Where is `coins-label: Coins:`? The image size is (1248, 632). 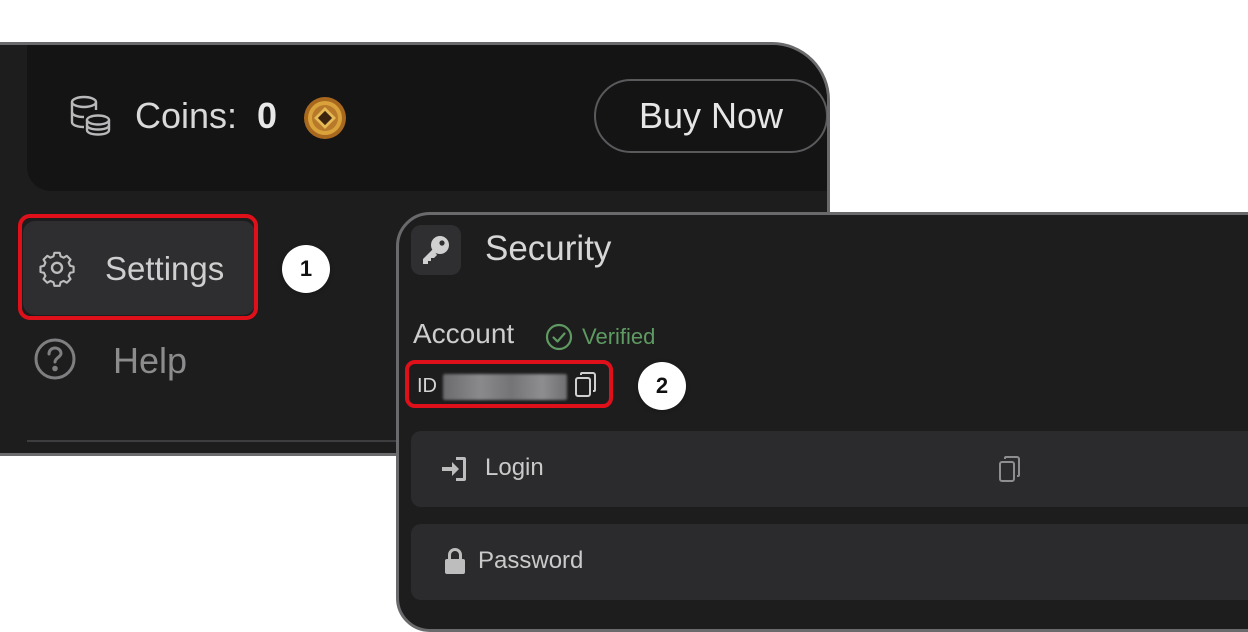
coins-label: Coins: is located at coordinates (186, 115).